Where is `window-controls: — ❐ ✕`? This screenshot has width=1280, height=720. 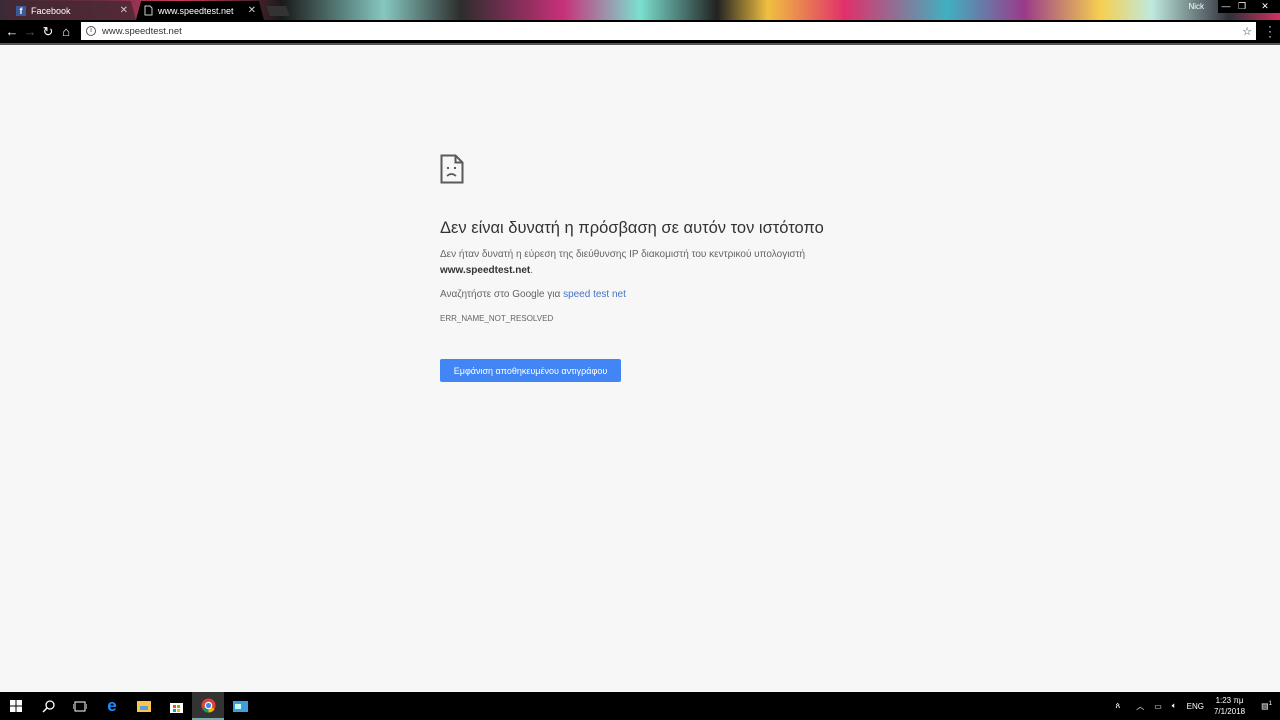 window-controls: — ❐ ✕ is located at coordinates (1249, 6).